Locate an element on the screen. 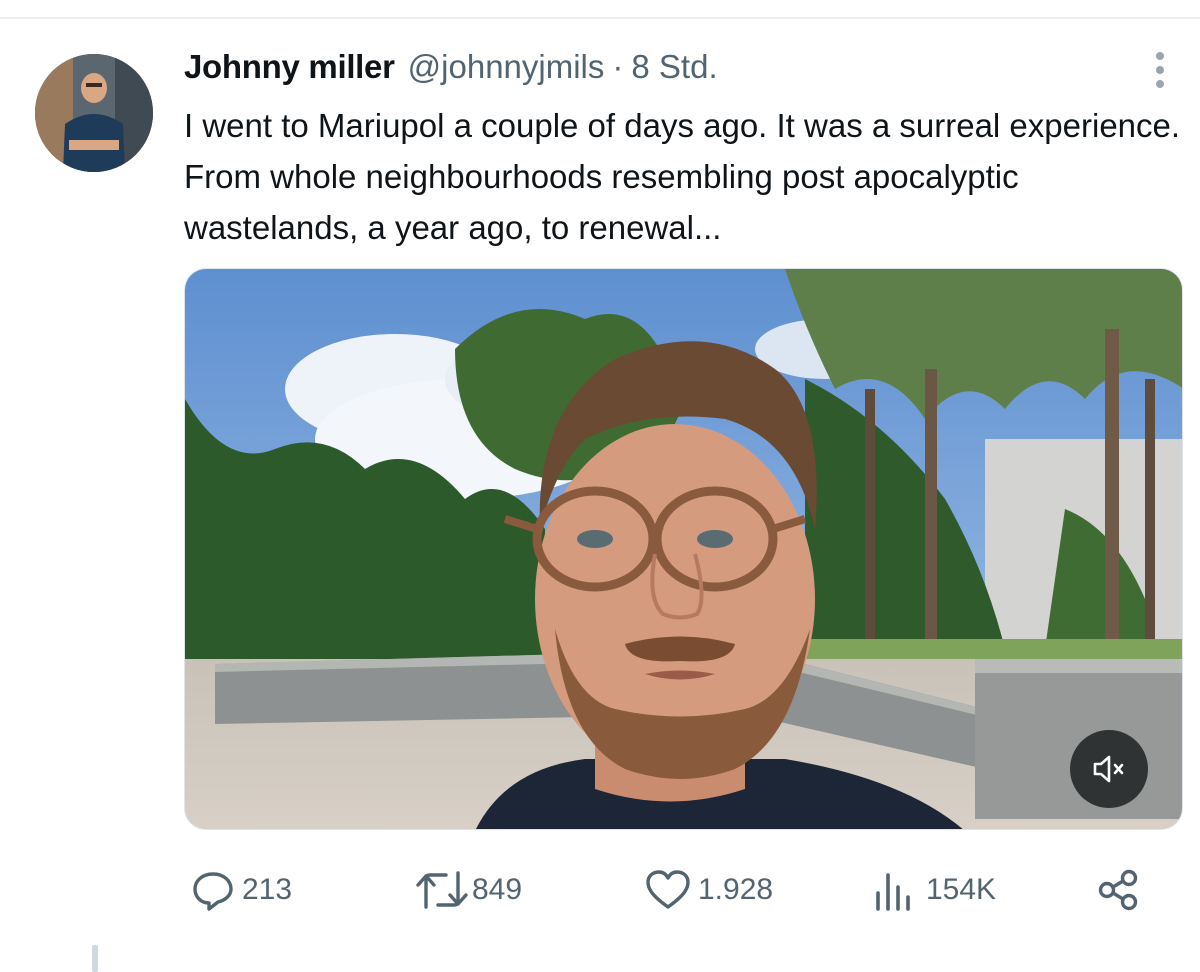 The width and height of the screenshot is (1200, 972). user-handle: @johnnyjmils is located at coordinates (506, 67).